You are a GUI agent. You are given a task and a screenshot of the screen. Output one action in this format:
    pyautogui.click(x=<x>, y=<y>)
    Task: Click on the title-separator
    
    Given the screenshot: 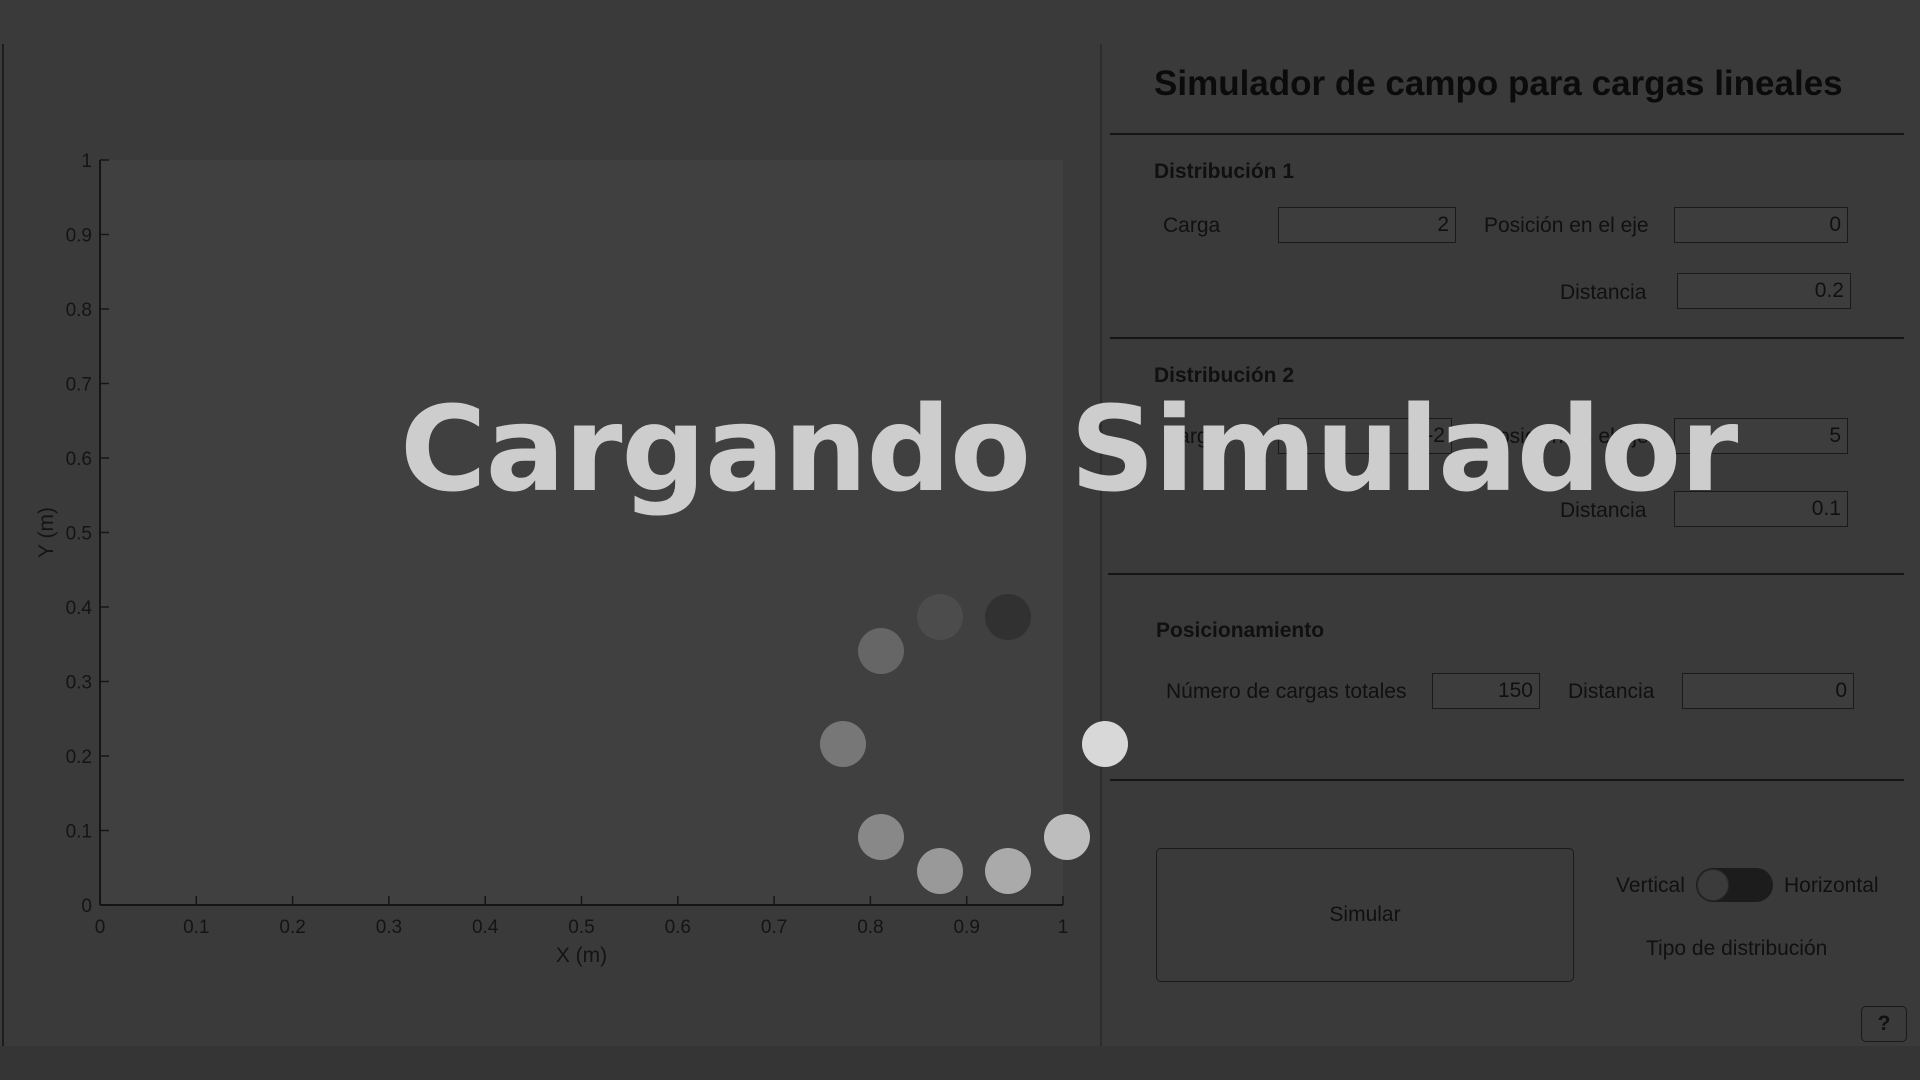 What is the action you would take?
    pyautogui.click(x=1507, y=134)
    